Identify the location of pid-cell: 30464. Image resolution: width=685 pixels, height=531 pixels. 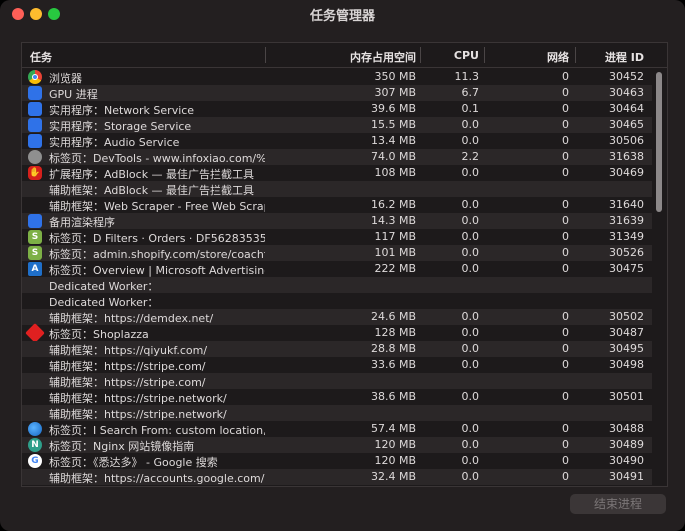
(626, 108).